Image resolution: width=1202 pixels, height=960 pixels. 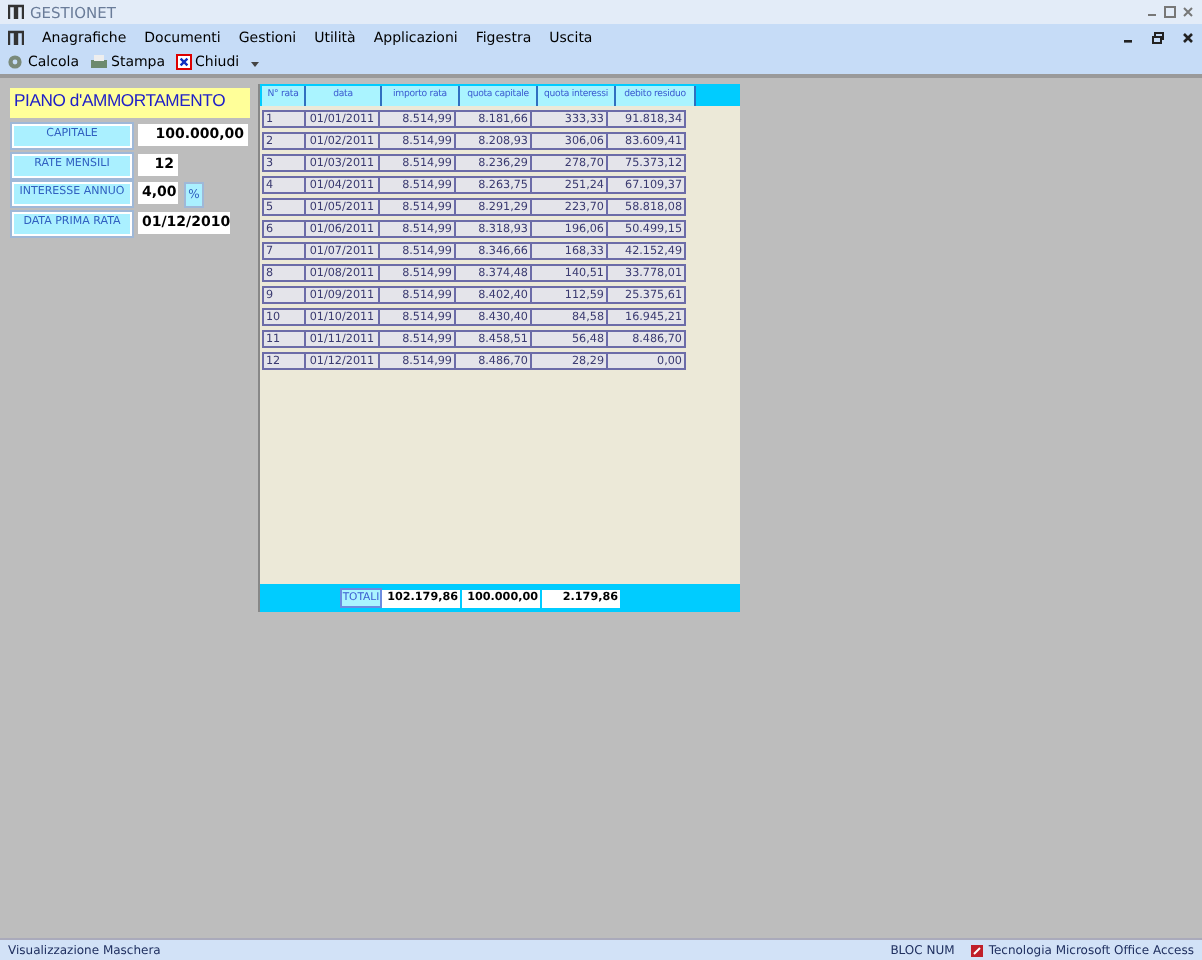 What do you see at coordinates (254, 62) in the screenshot?
I see `dropdown-icon` at bounding box center [254, 62].